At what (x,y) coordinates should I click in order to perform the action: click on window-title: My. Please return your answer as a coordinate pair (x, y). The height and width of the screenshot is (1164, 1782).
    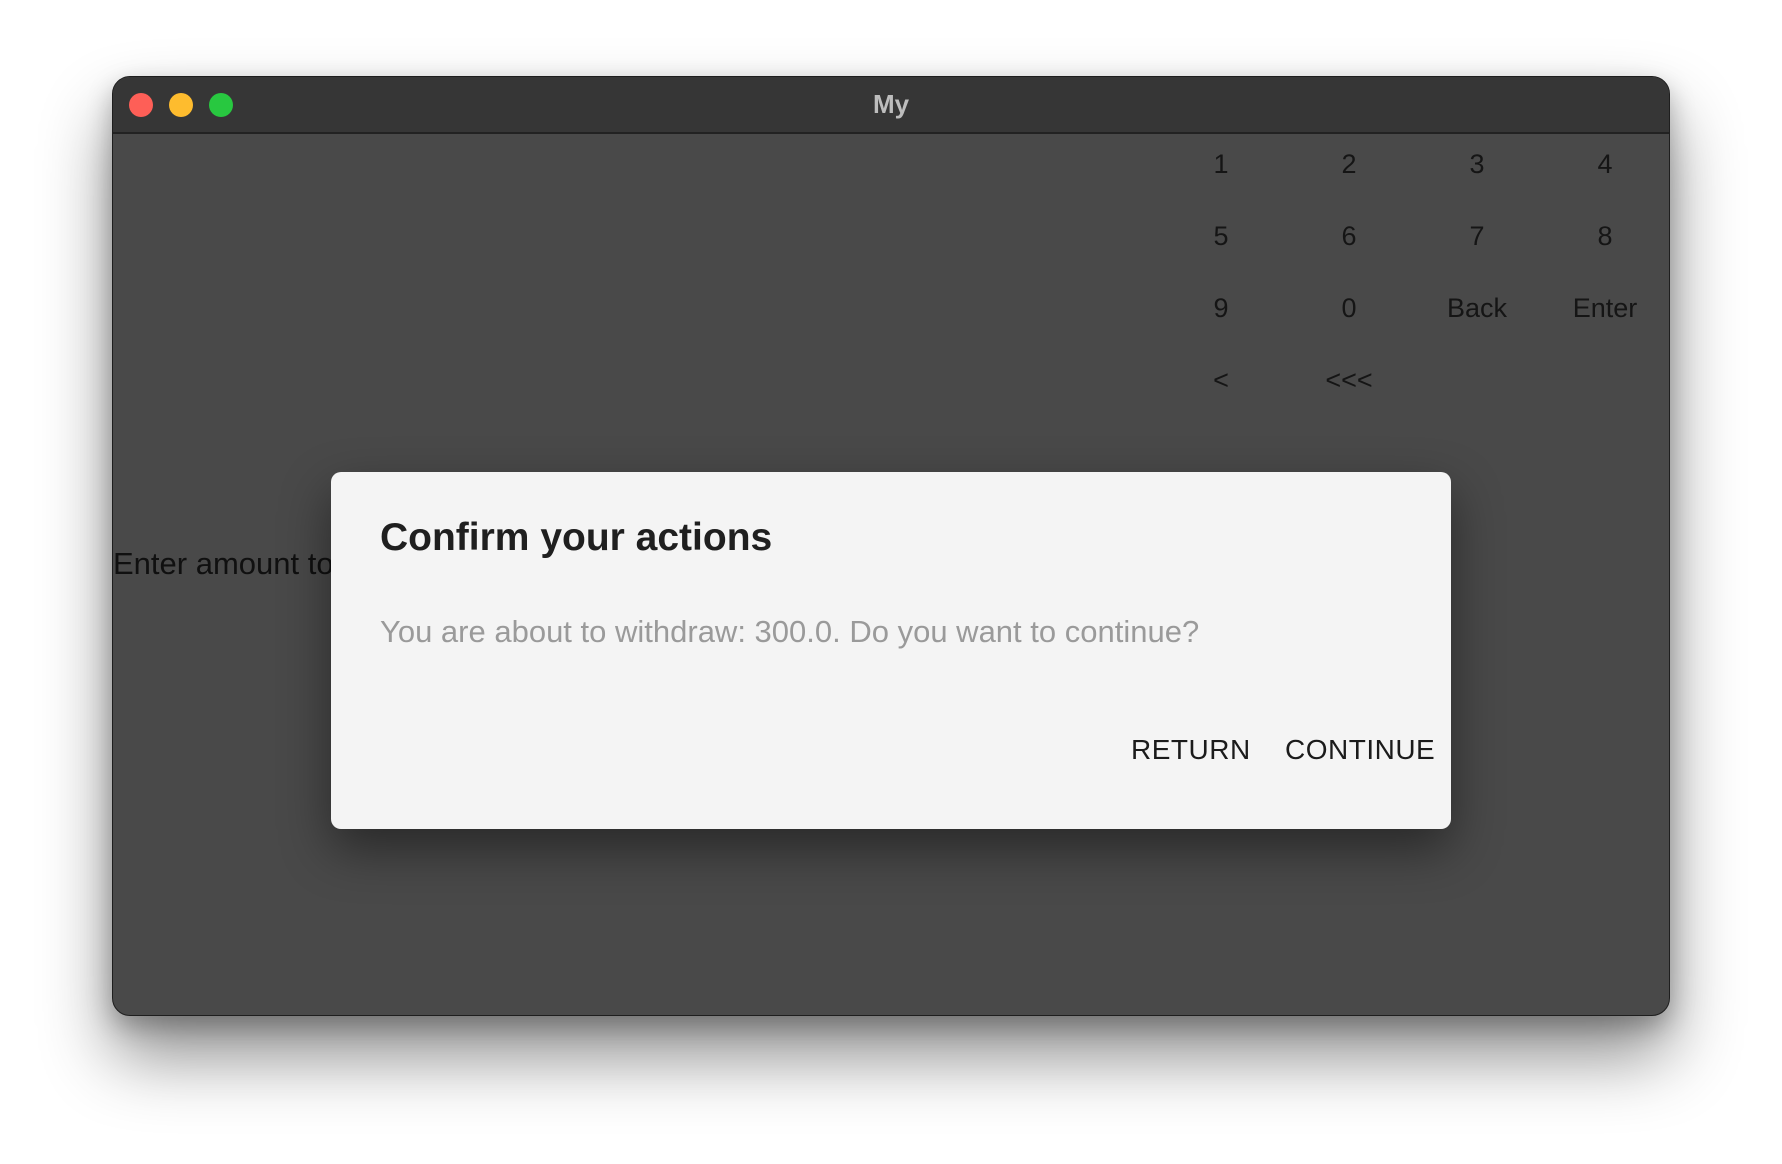
    Looking at the image, I should click on (891, 104).